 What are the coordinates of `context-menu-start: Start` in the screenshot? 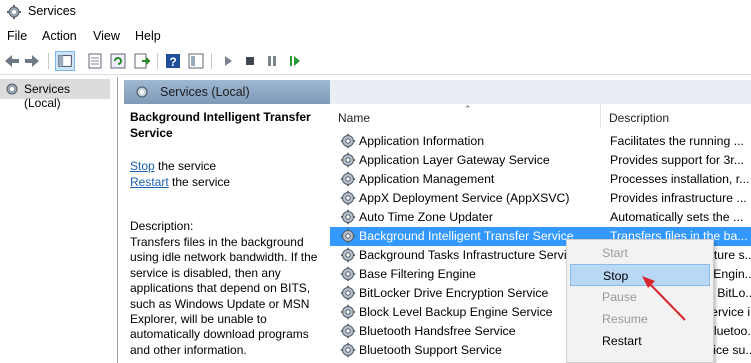 It's located at (640, 253).